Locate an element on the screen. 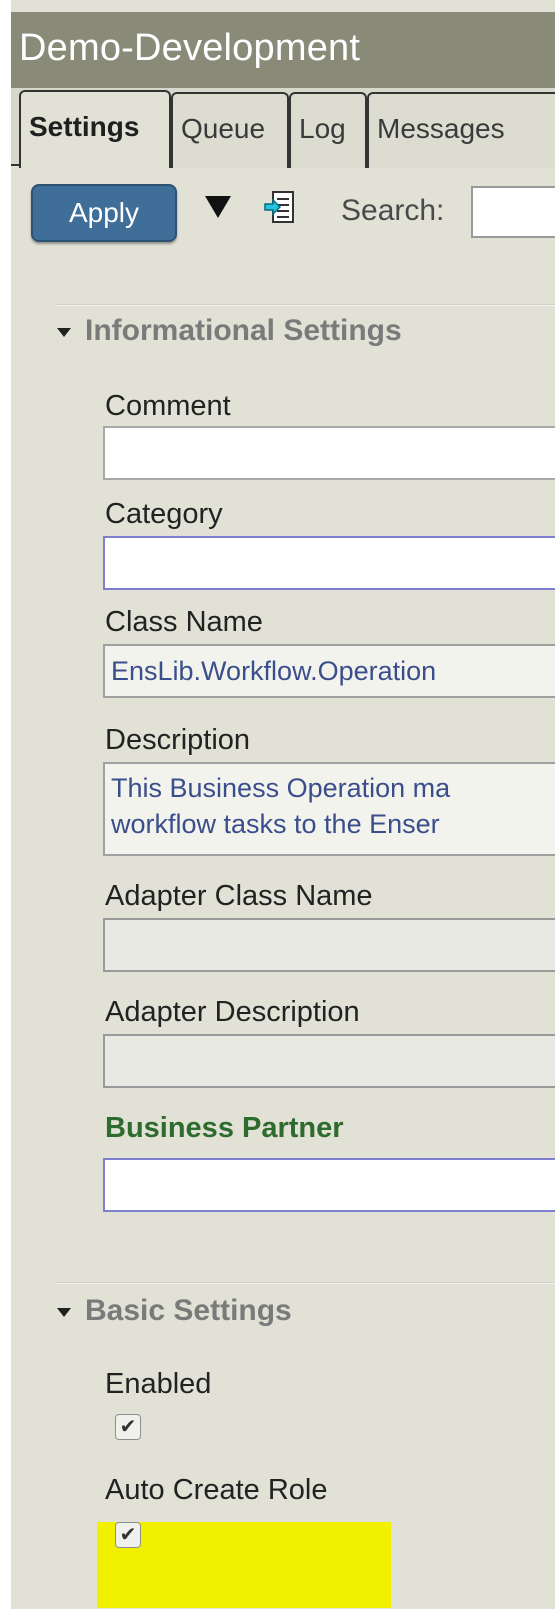  window-title: Demo-Development is located at coordinates (283, 50).